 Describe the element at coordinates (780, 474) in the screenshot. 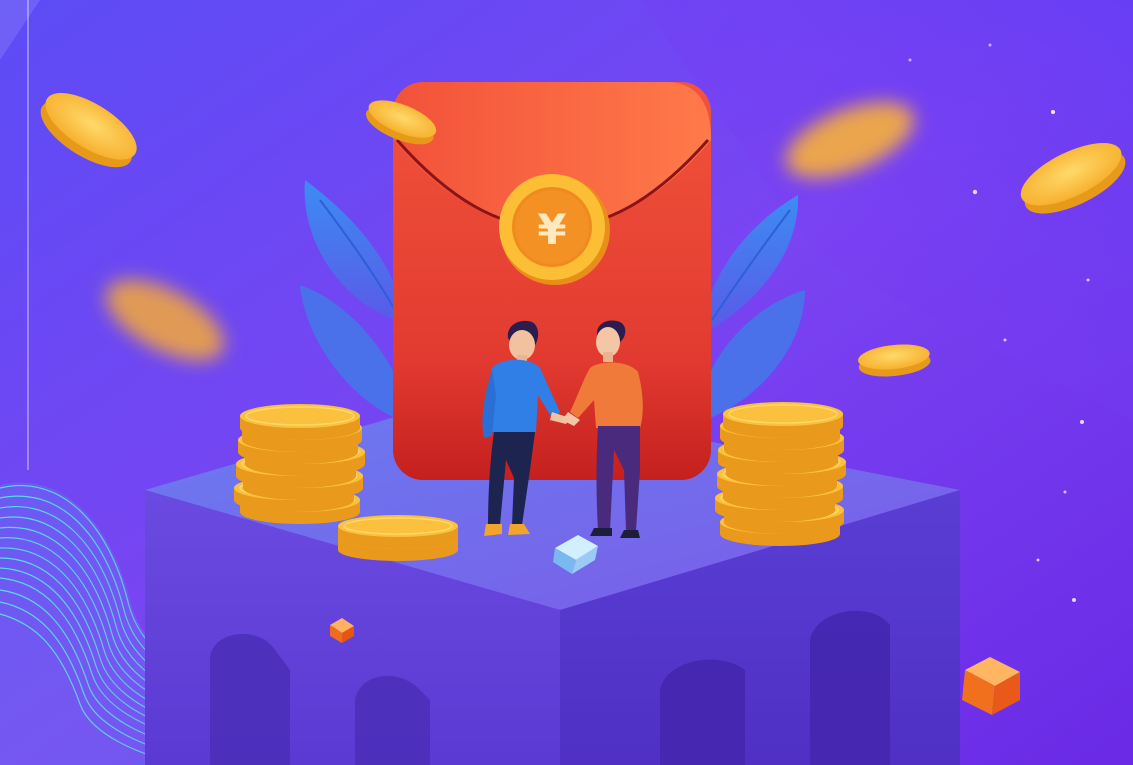

I see `coin-stack-right-icon` at that location.